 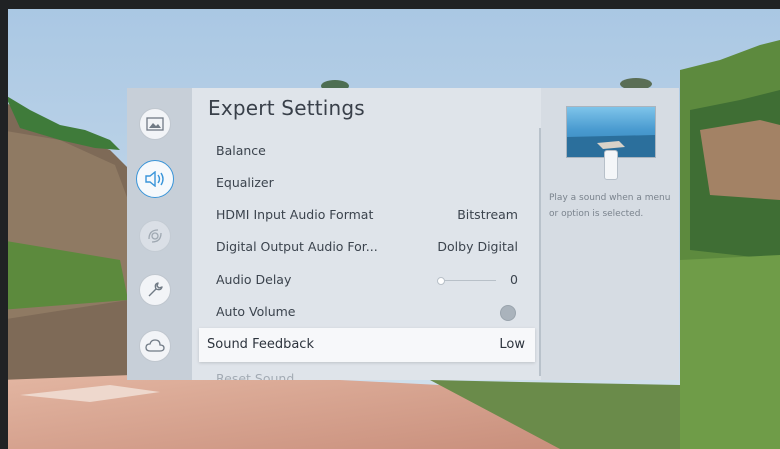 I want to click on menu-item-hdmi-input-audio-format: HDMI Input Audio Format Bitstream, so click(x=367, y=215).